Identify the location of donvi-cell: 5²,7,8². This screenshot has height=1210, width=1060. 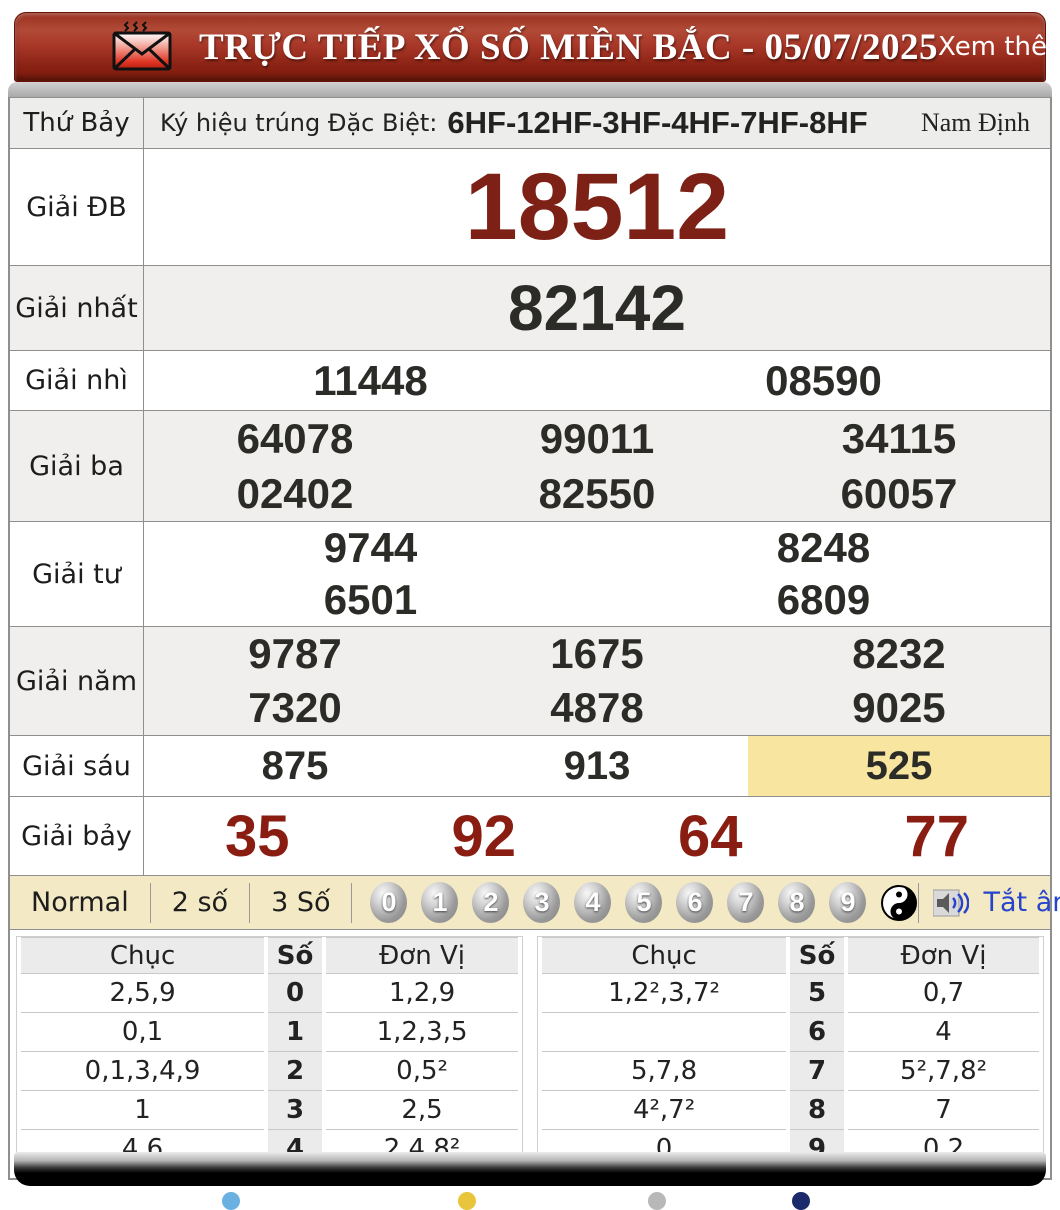
(943, 1071).